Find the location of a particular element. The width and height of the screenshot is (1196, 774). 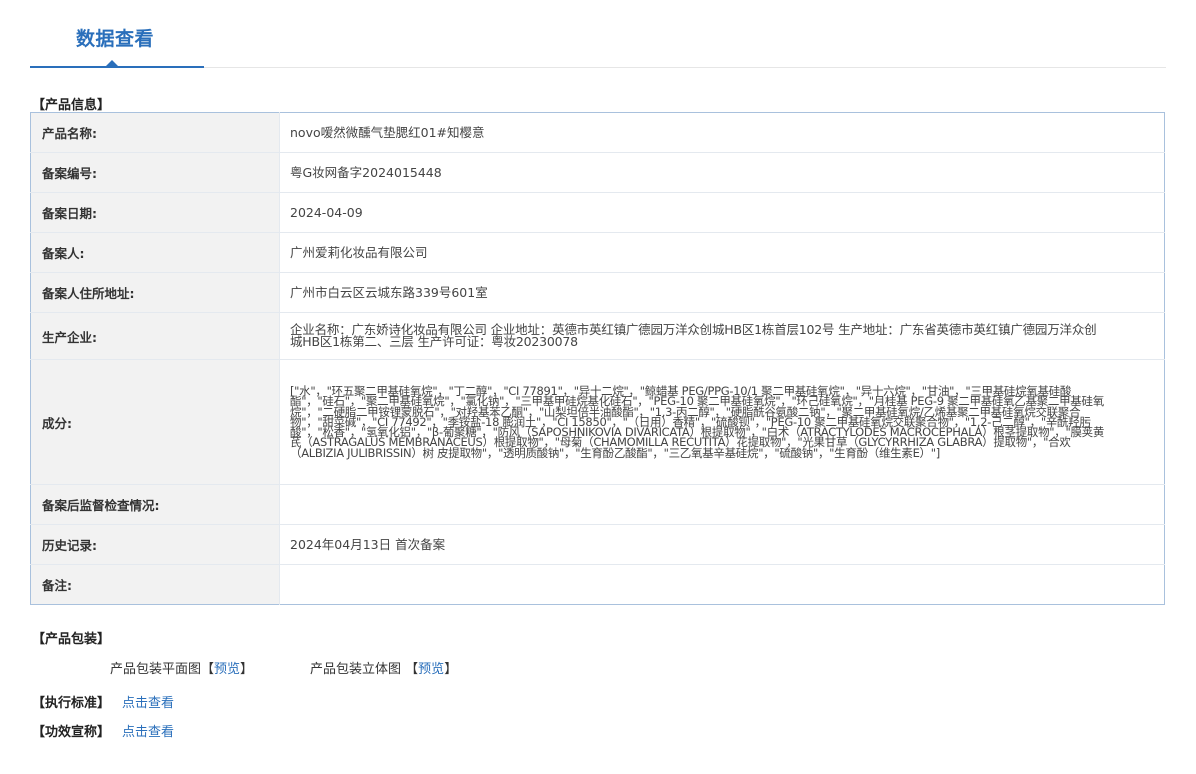

registrant-address-value: 广州市白云区云城东路339号601室 is located at coordinates (722, 292).